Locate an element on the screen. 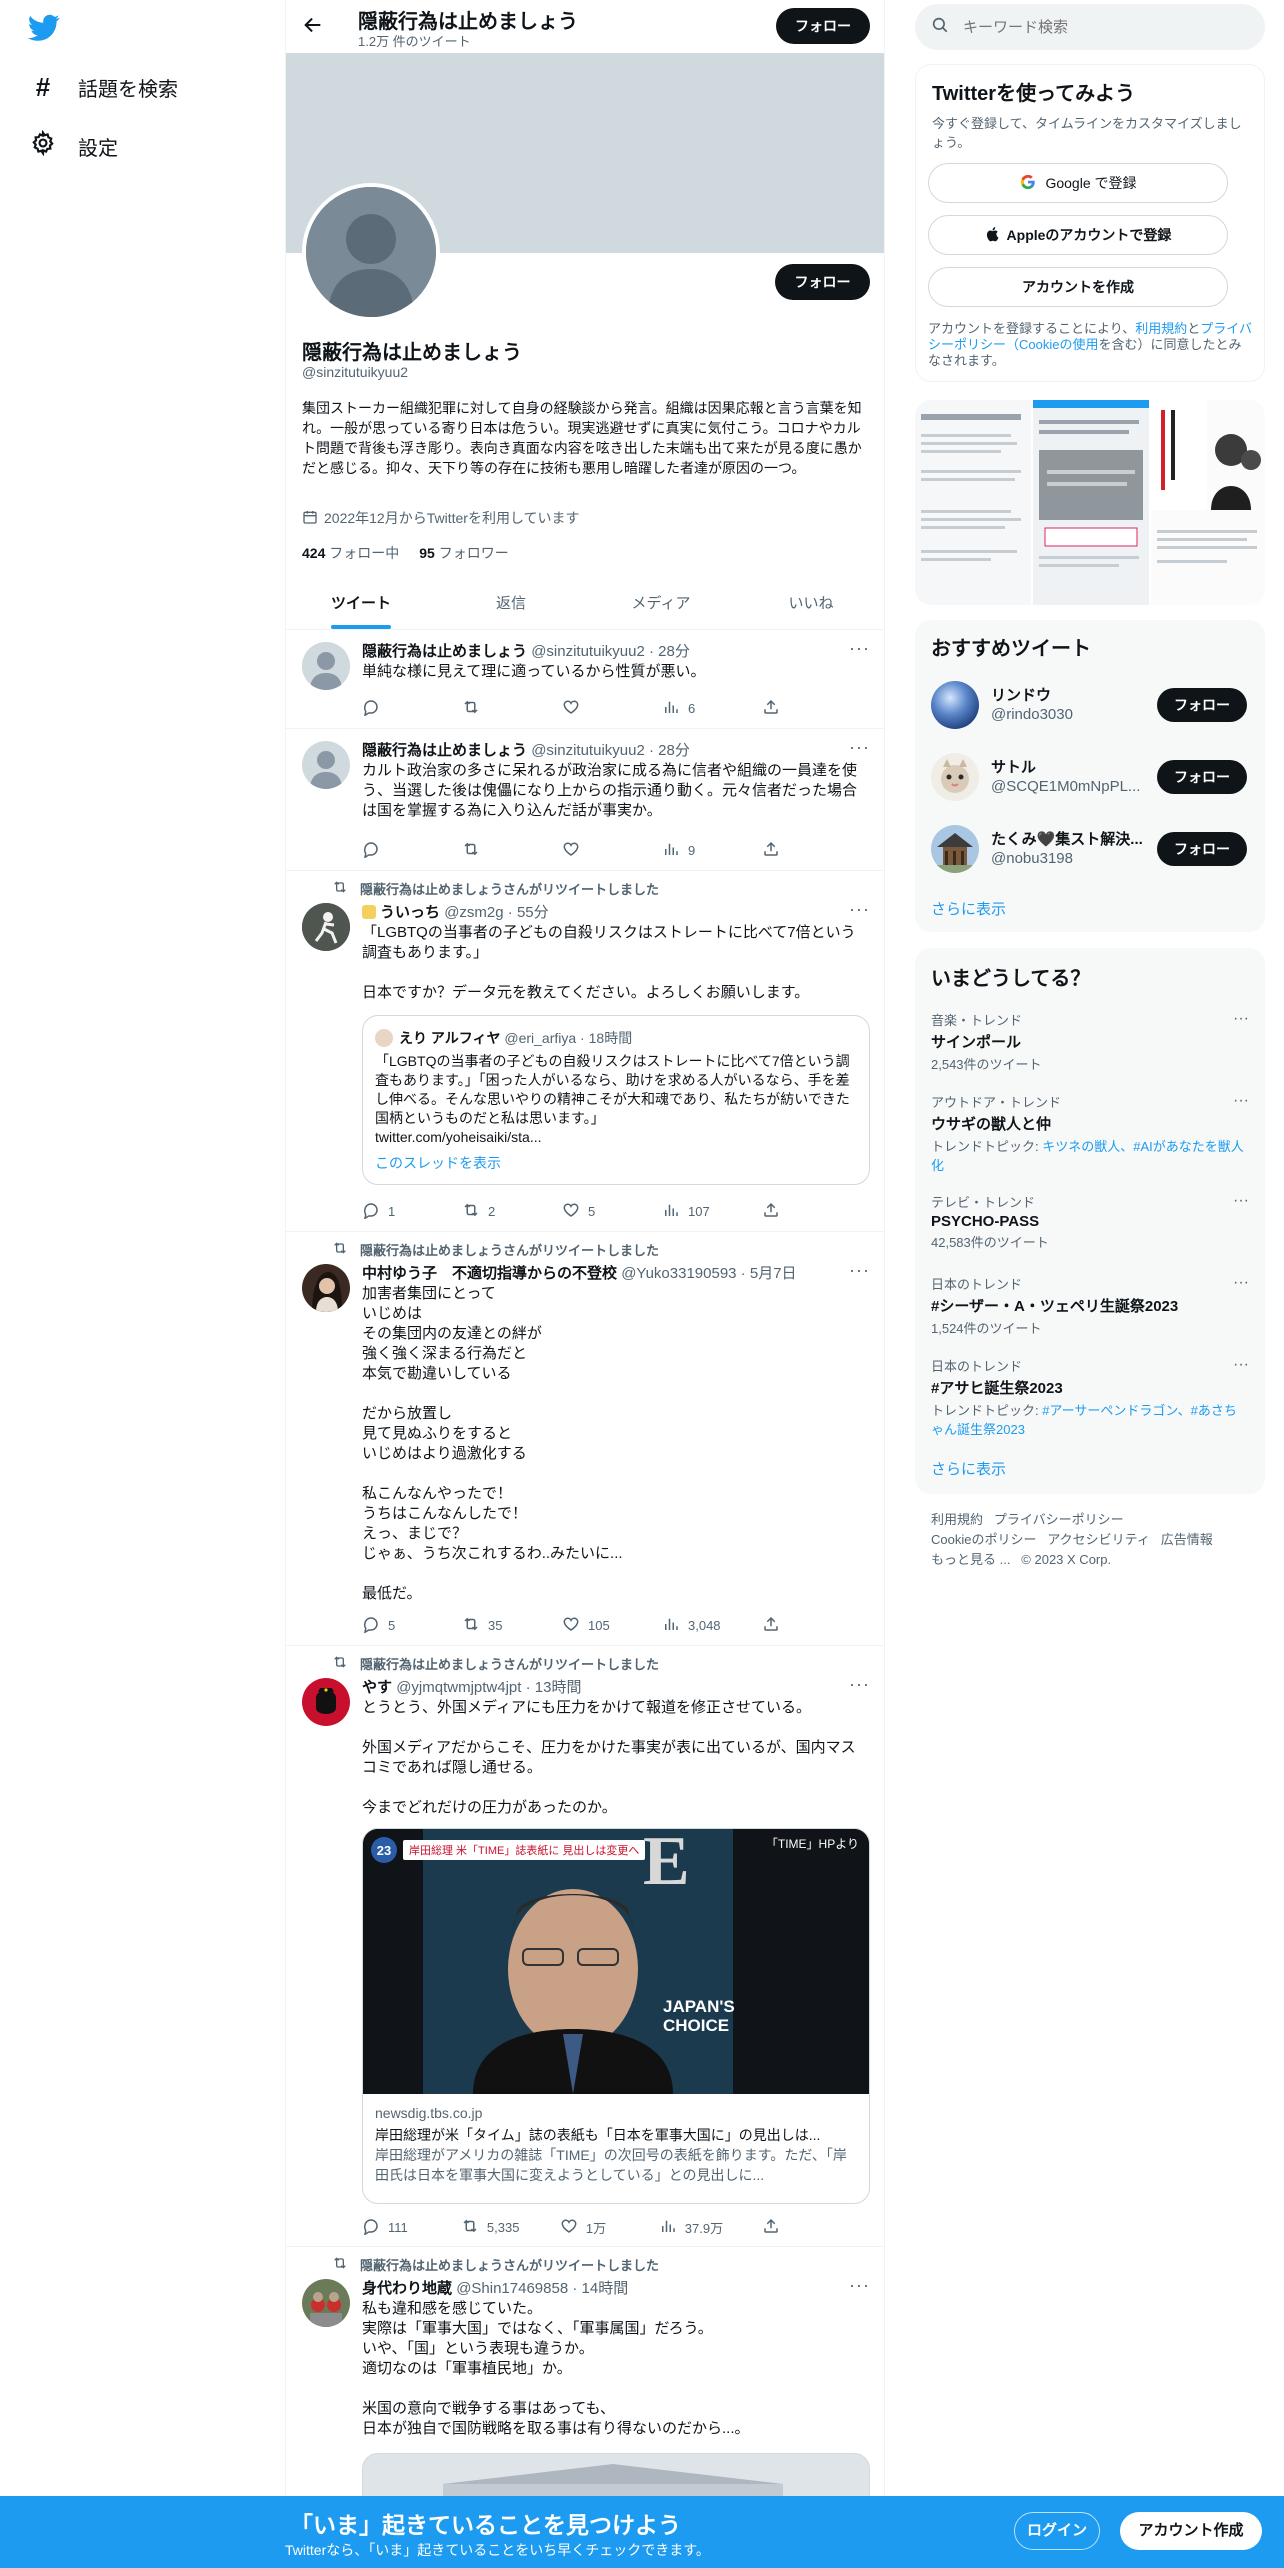  tweet-author: やす is located at coordinates (377, 1687).